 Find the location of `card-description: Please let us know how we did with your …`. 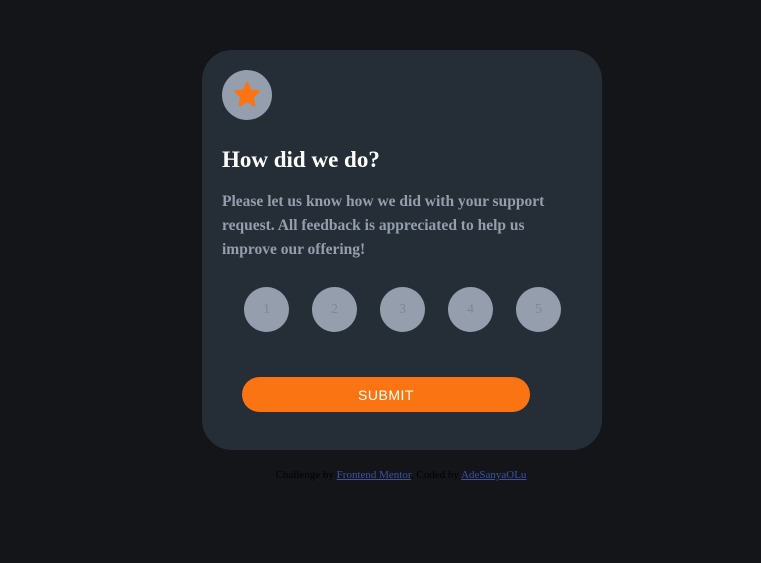

card-description: Please let us know how we did with your … is located at coordinates (383, 225).